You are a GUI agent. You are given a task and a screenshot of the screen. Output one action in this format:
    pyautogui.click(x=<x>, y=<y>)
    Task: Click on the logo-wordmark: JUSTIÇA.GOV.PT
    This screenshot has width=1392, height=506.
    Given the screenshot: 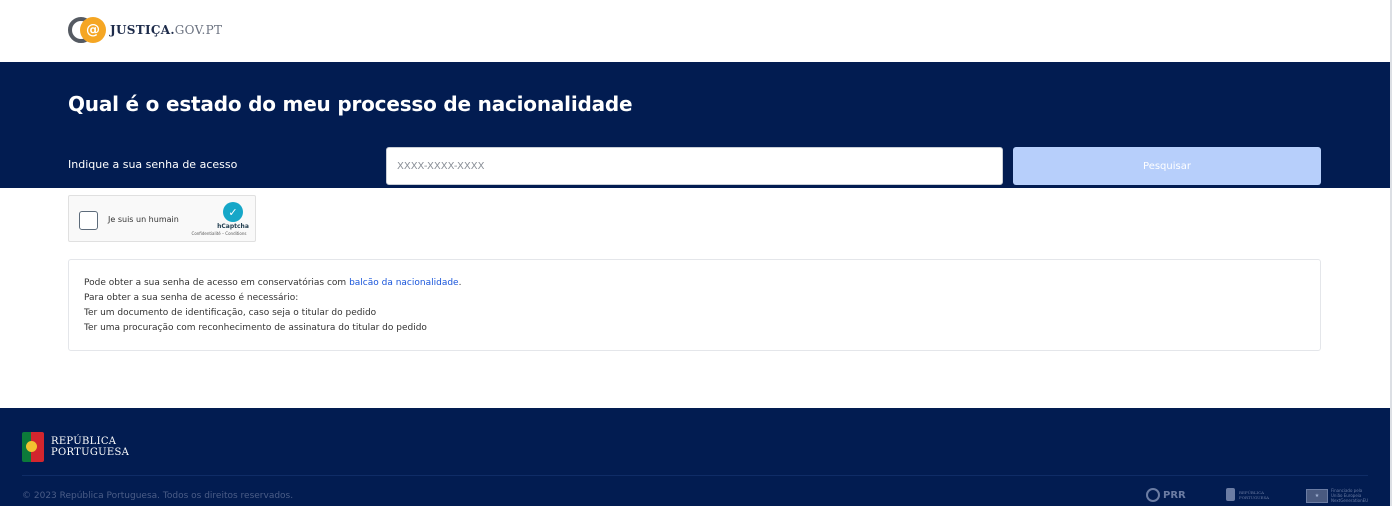 What is the action you would take?
    pyautogui.click(x=166, y=30)
    